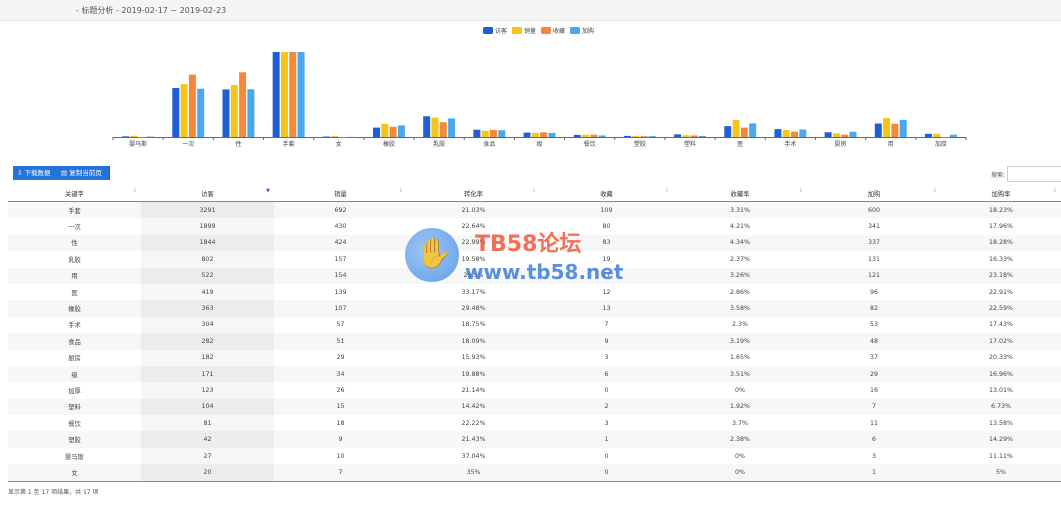 This screenshot has height=508, width=1061. I want to click on copy-page-button: ▤ 复制当前页, so click(83, 173).